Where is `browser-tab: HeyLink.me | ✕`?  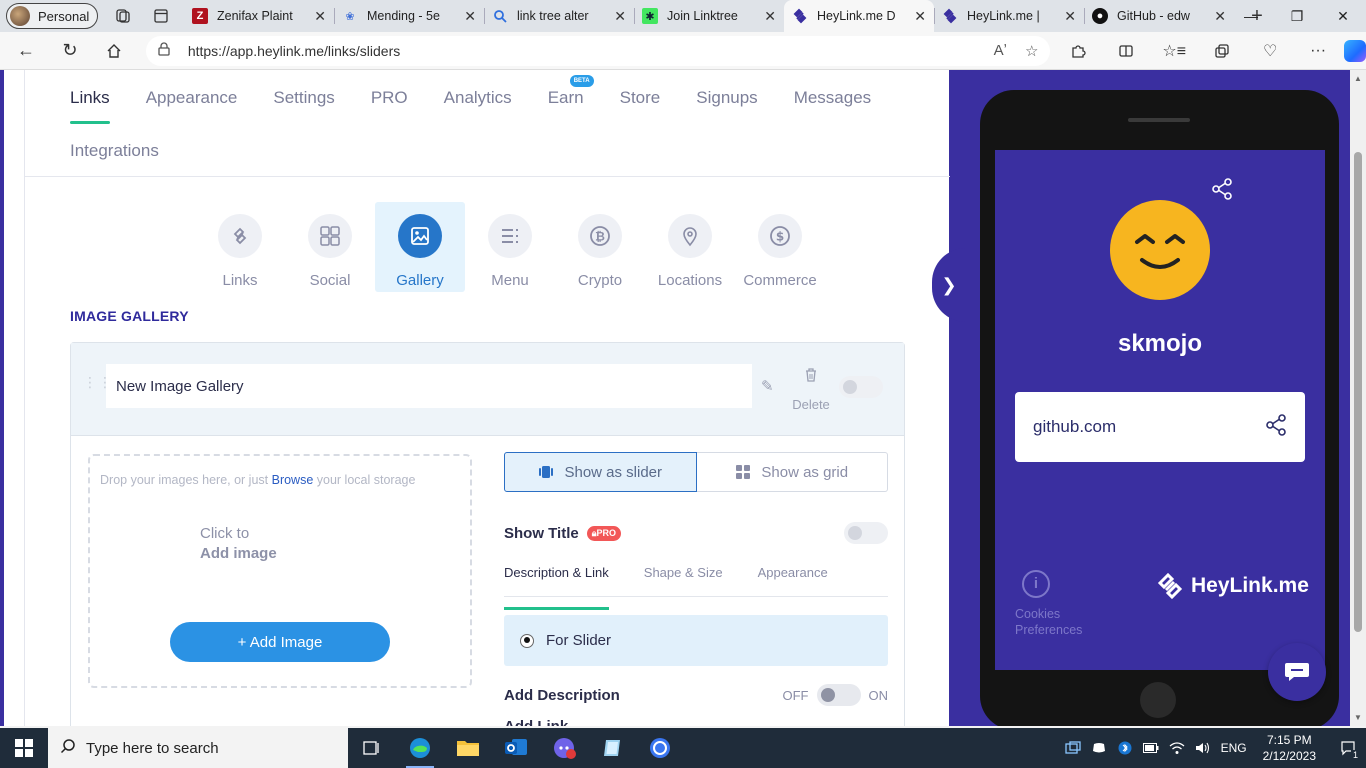 browser-tab: HeyLink.me | ✕ is located at coordinates (1009, 16).